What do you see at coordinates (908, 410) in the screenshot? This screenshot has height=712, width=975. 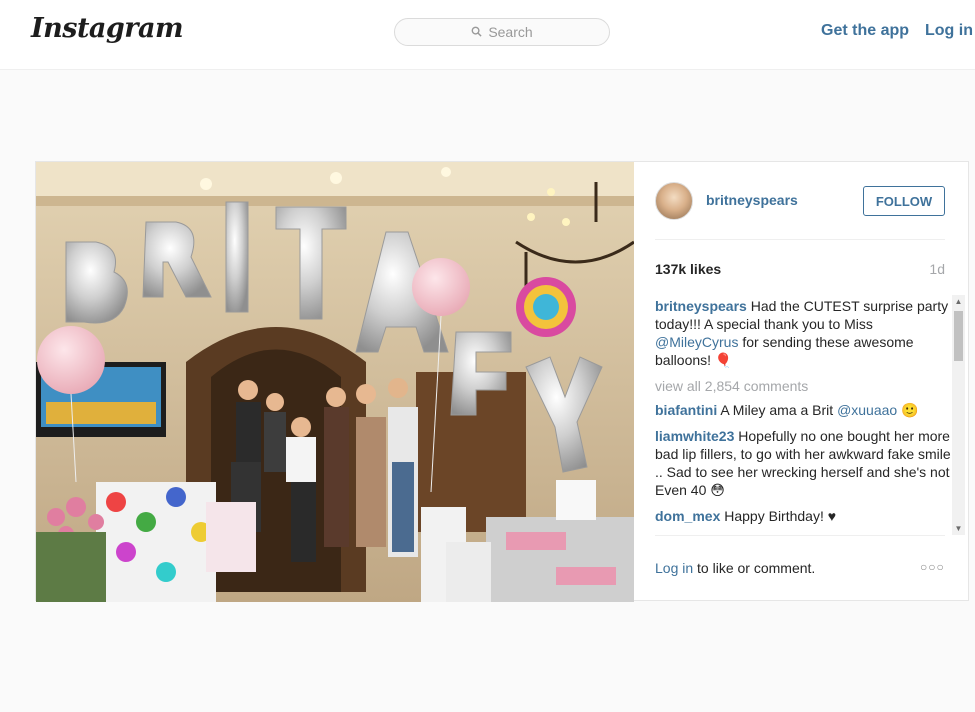 I see `comment-suffix: 🙂` at bounding box center [908, 410].